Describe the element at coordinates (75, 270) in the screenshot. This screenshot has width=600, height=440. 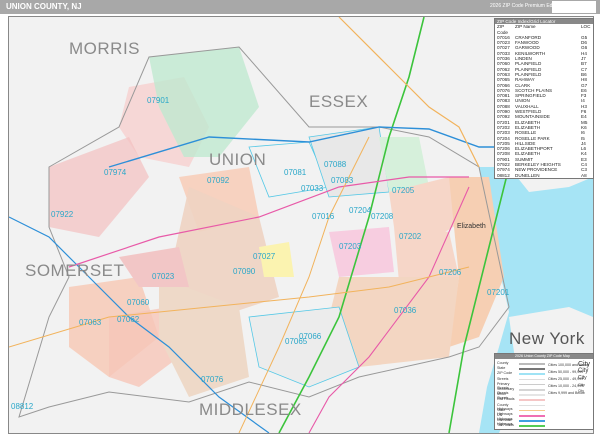
I see `county-label-somerset: SOMERSET` at that location.